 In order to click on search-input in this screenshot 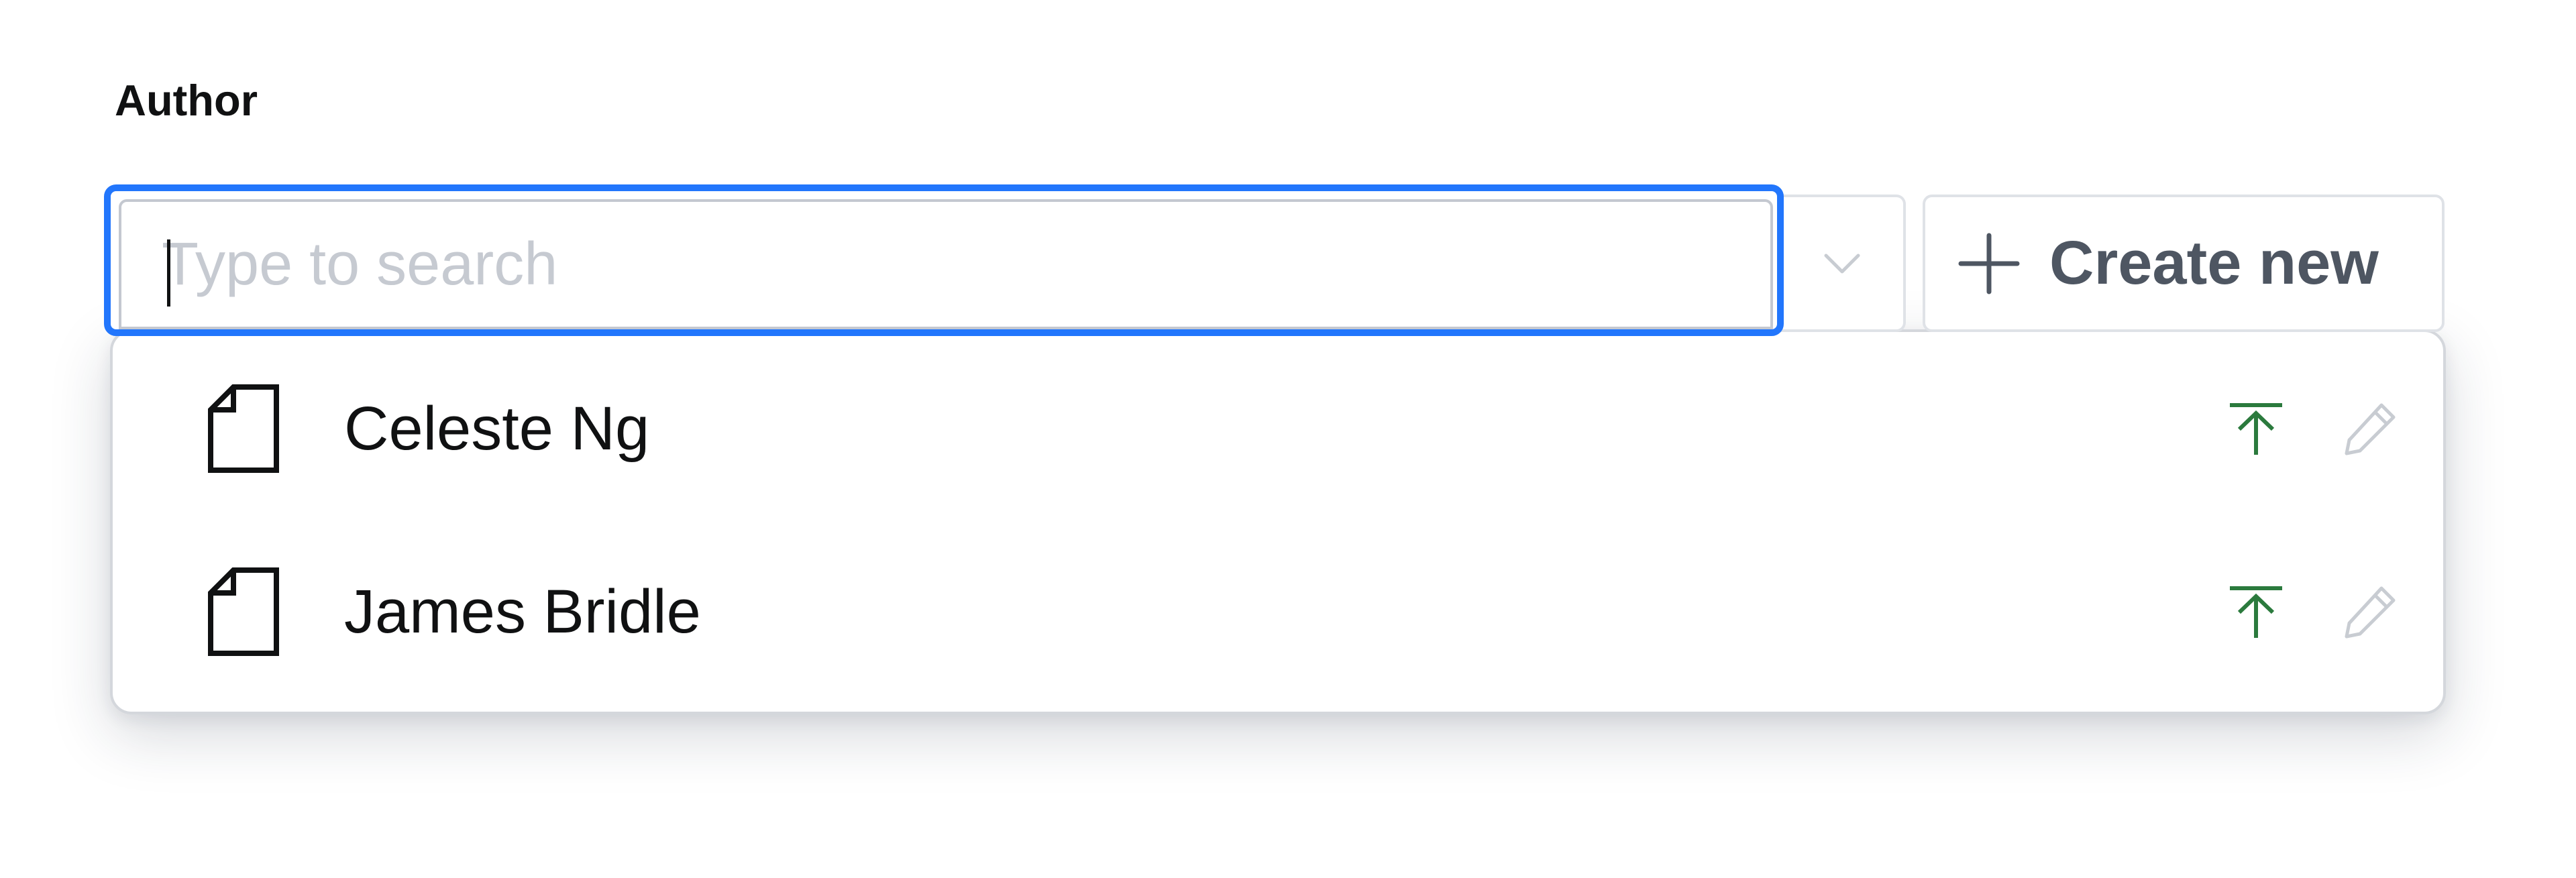, I will do `click(933, 264)`.